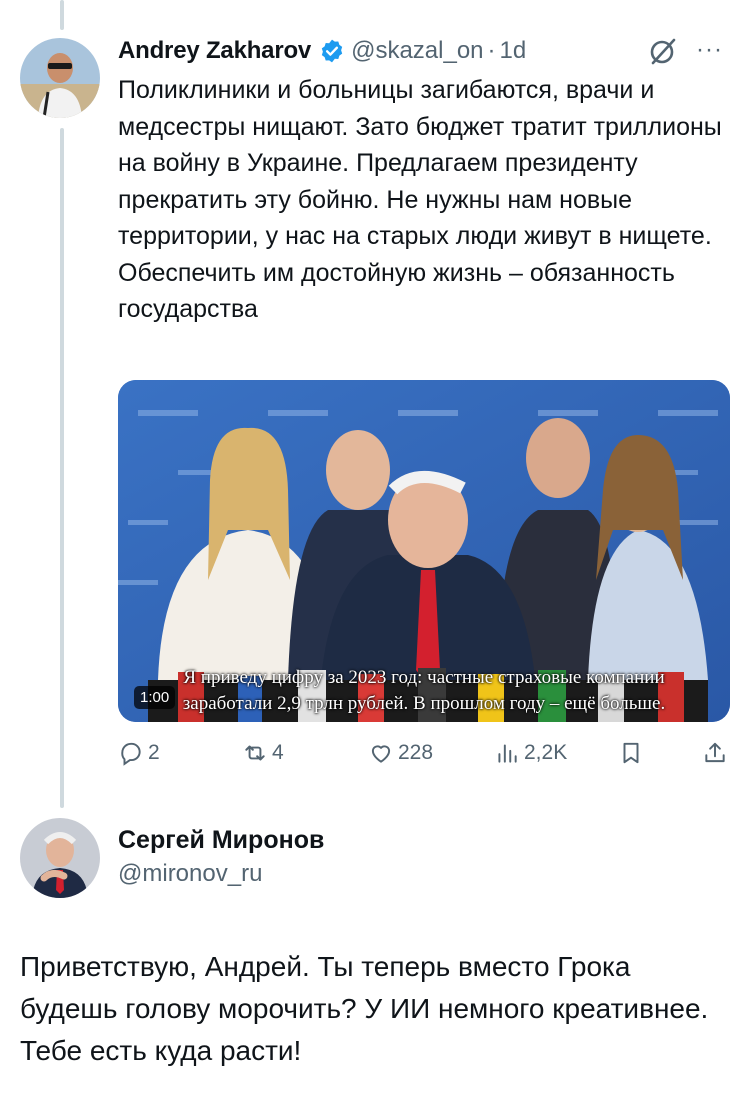 The image size is (749, 1114). I want to click on repost-count: 4, so click(278, 752).